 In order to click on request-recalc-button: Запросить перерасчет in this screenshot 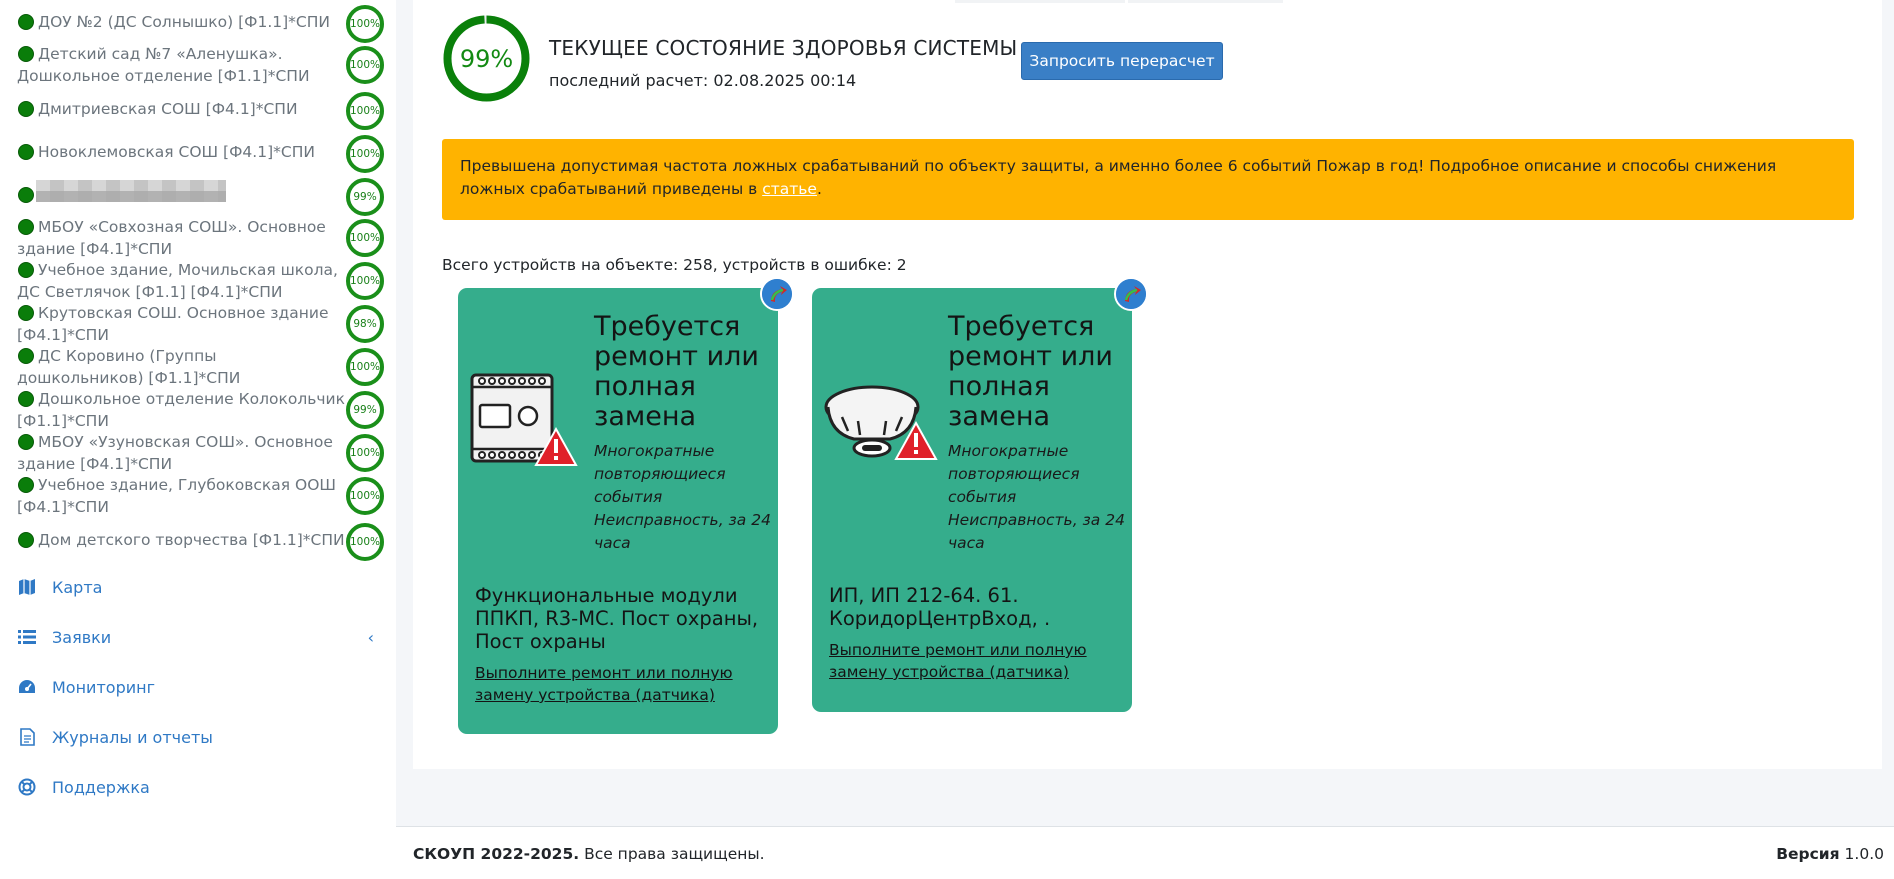, I will do `click(1122, 61)`.